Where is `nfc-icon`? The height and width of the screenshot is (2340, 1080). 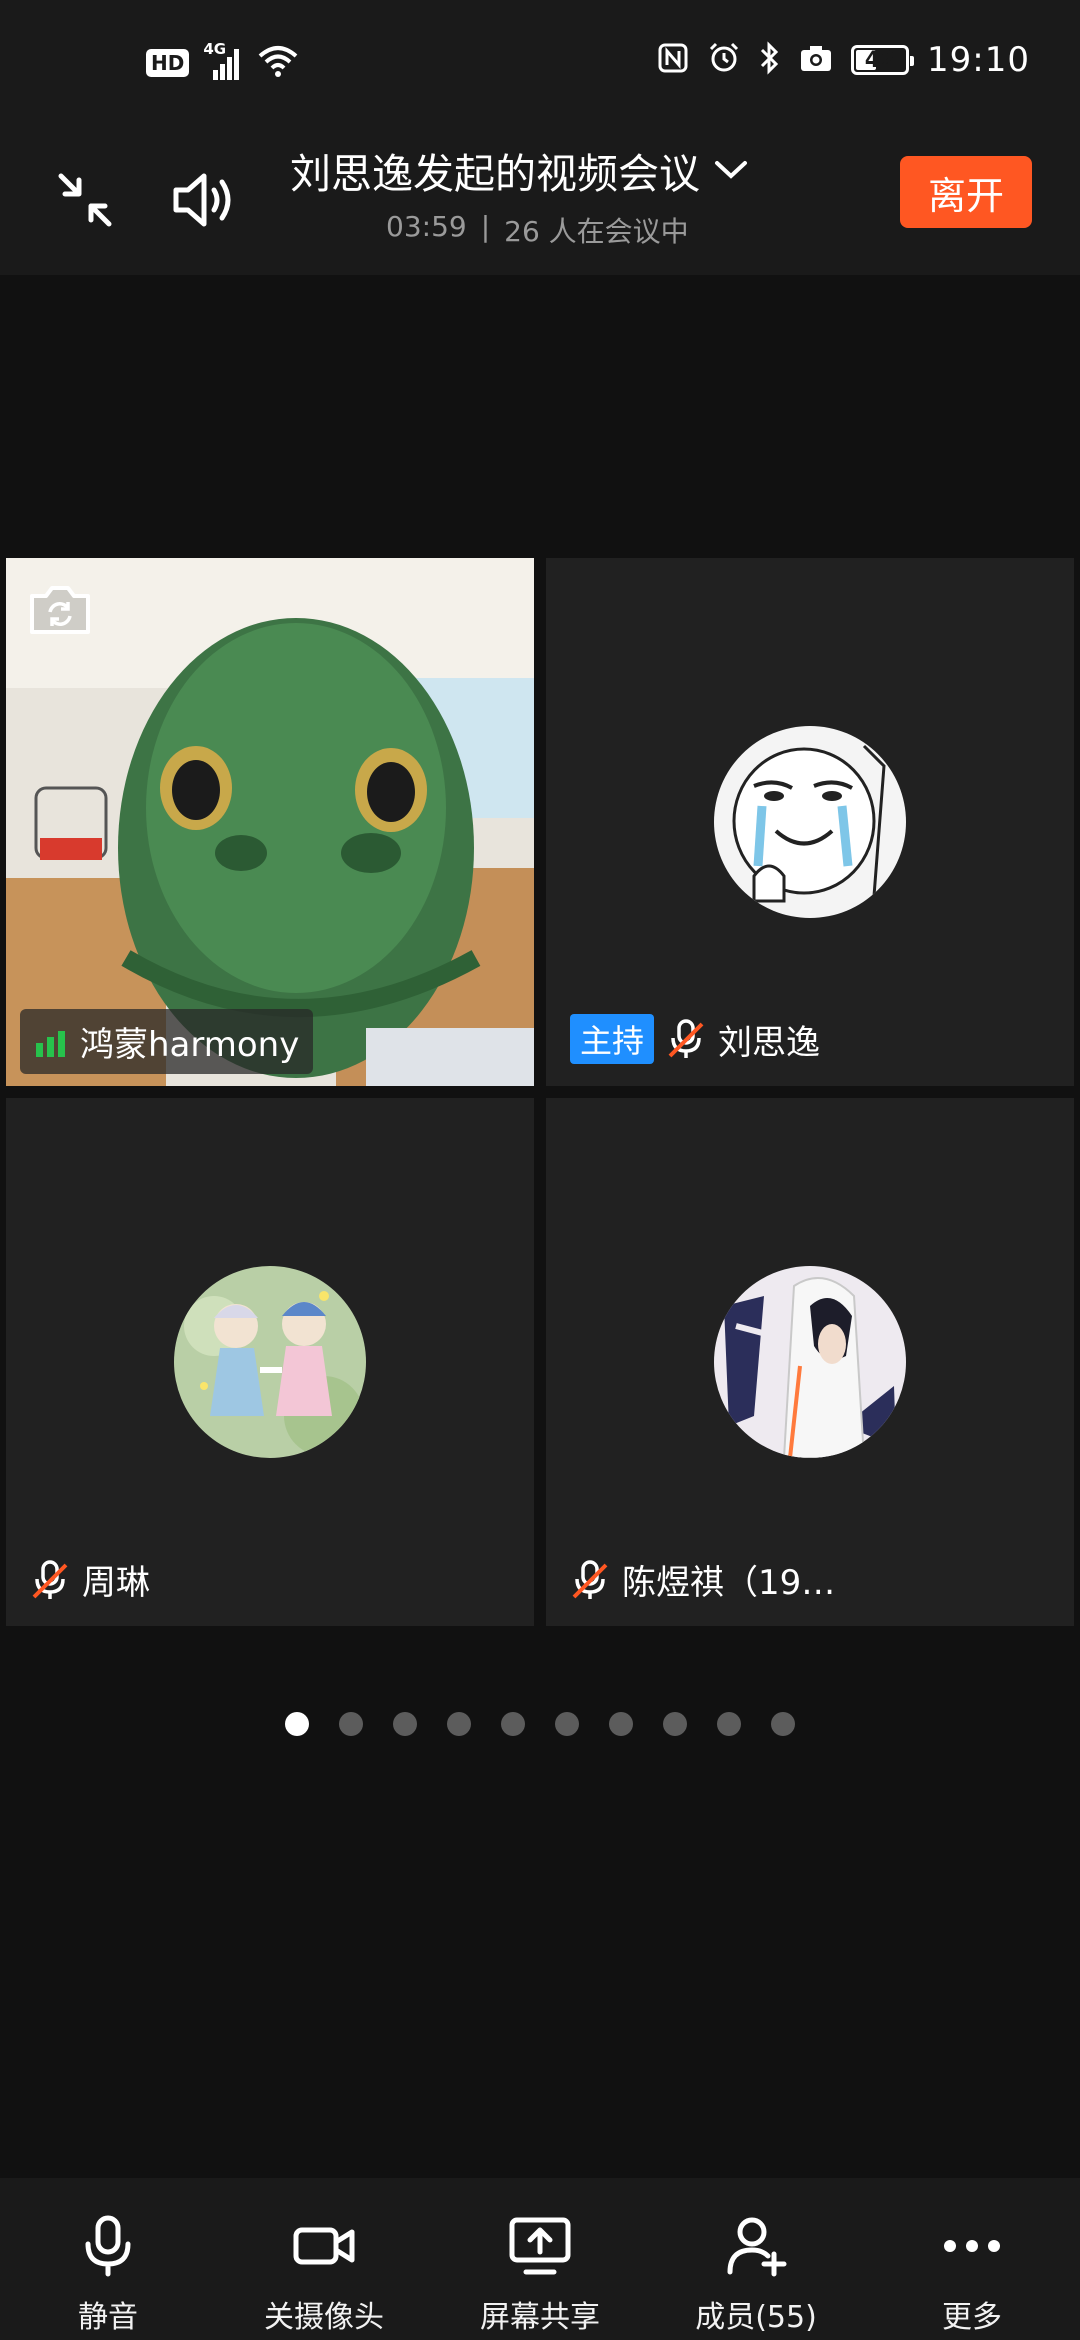
nfc-icon is located at coordinates (673, 60).